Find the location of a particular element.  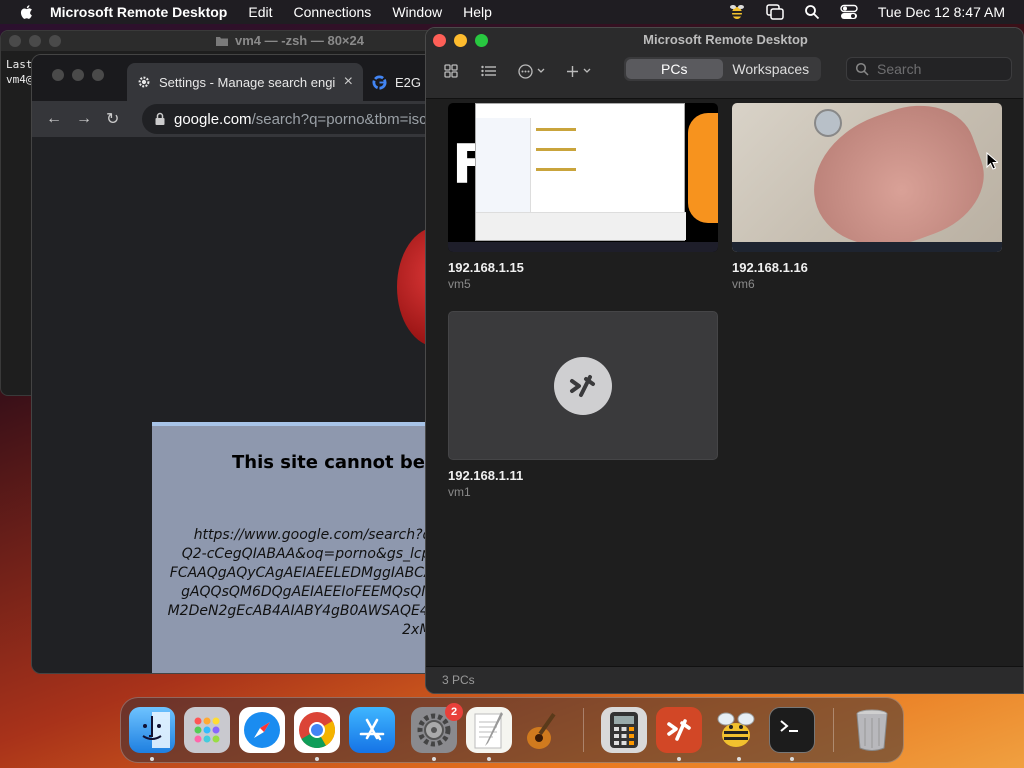

app-store-icon is located at coordinates (372, 729).